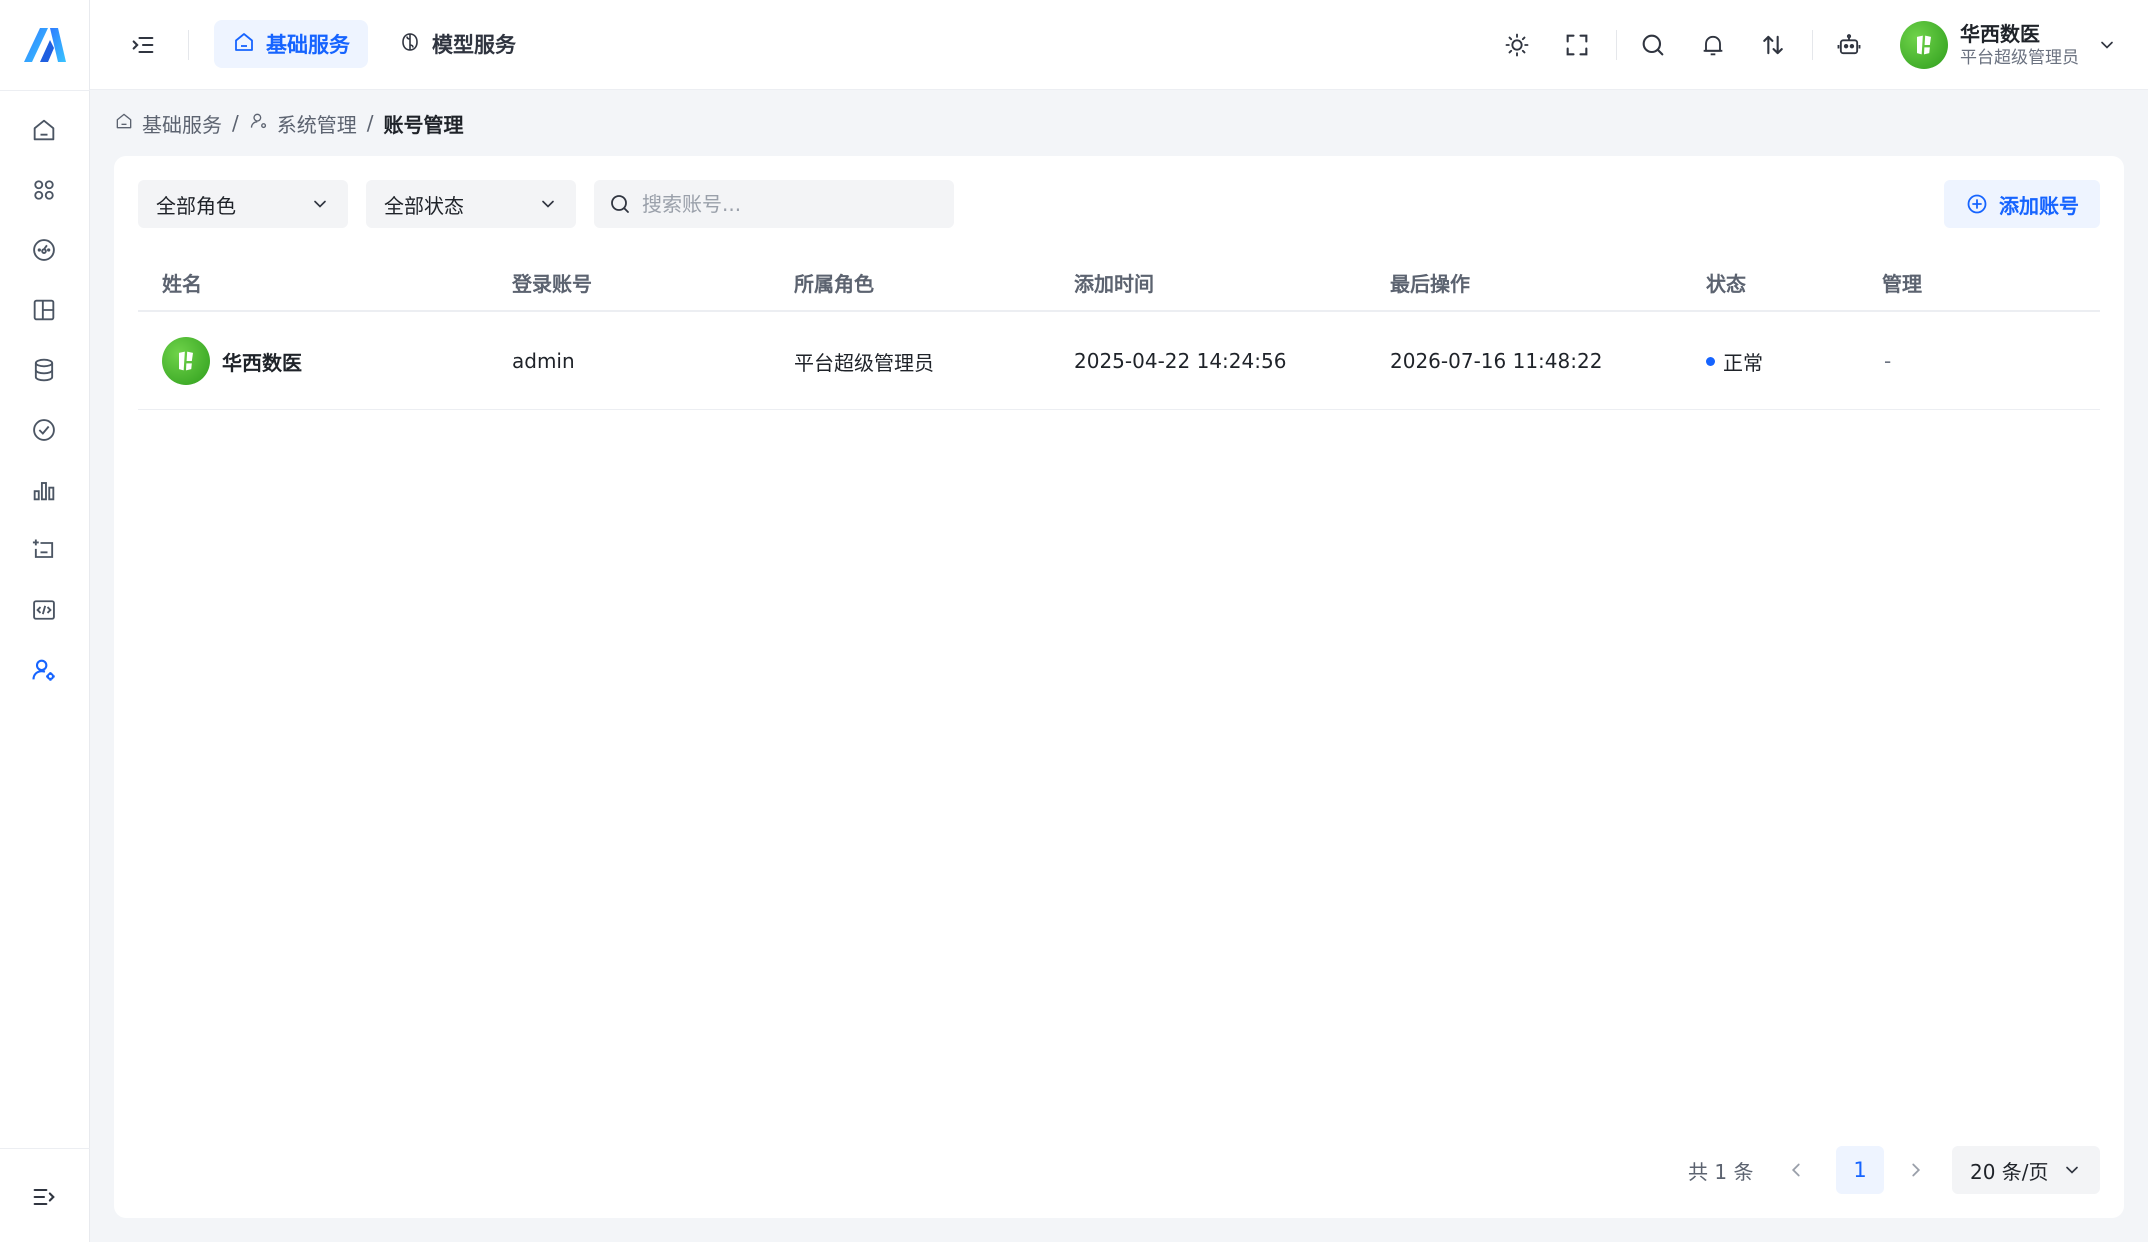 This screenshot has height=1242, width=2148. What do you see at coordinates (474, 45) in the screenshot?
I see `tab-label: 模型服务` at bounding box center [474, 45].